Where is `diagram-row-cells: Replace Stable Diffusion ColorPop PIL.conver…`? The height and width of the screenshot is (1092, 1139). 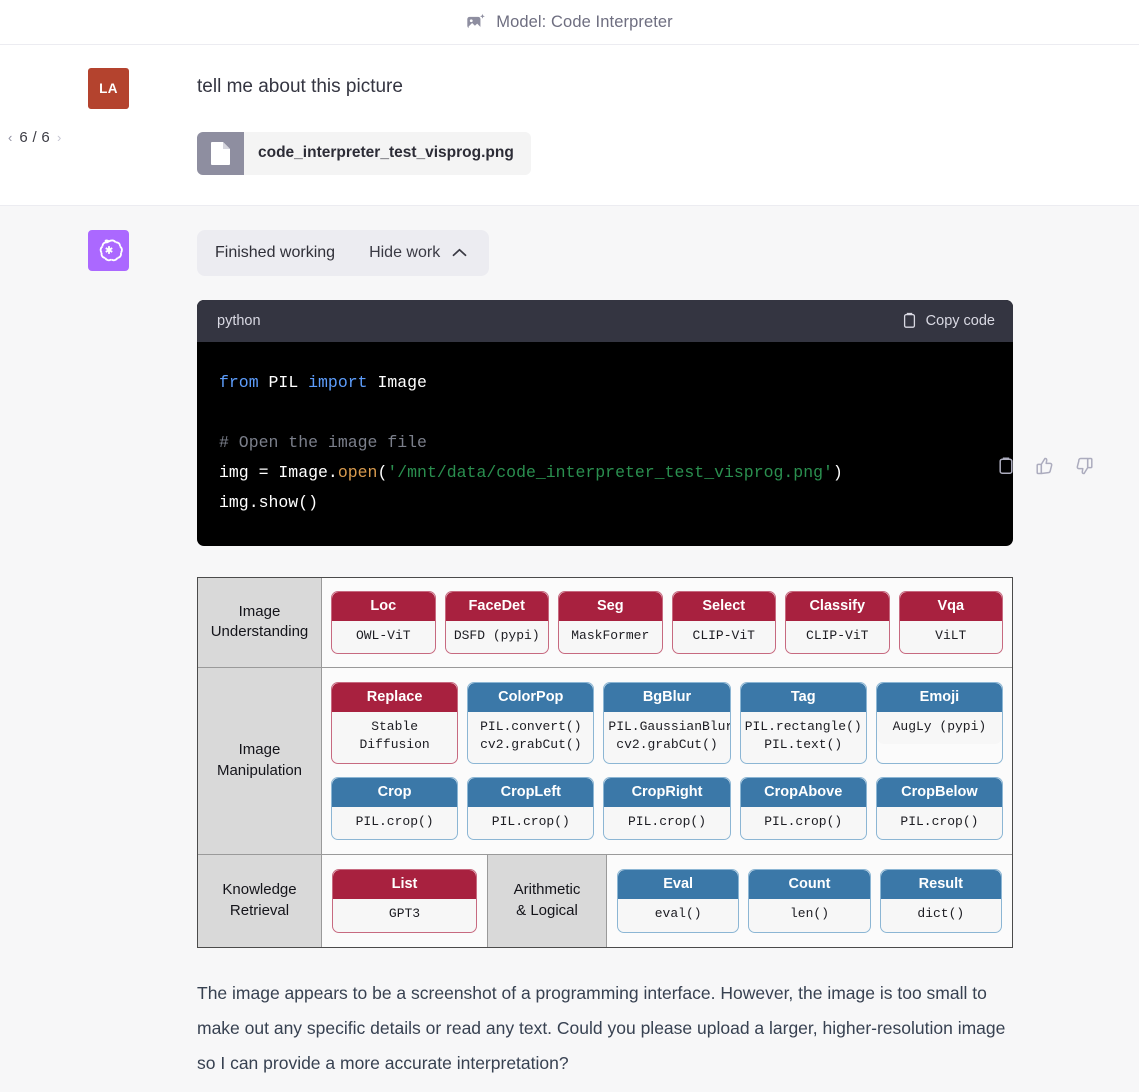 diagram-row-cells: Replace Stable Diffusion ColorPop PIL.conver… is located at coordinates (667, 761).